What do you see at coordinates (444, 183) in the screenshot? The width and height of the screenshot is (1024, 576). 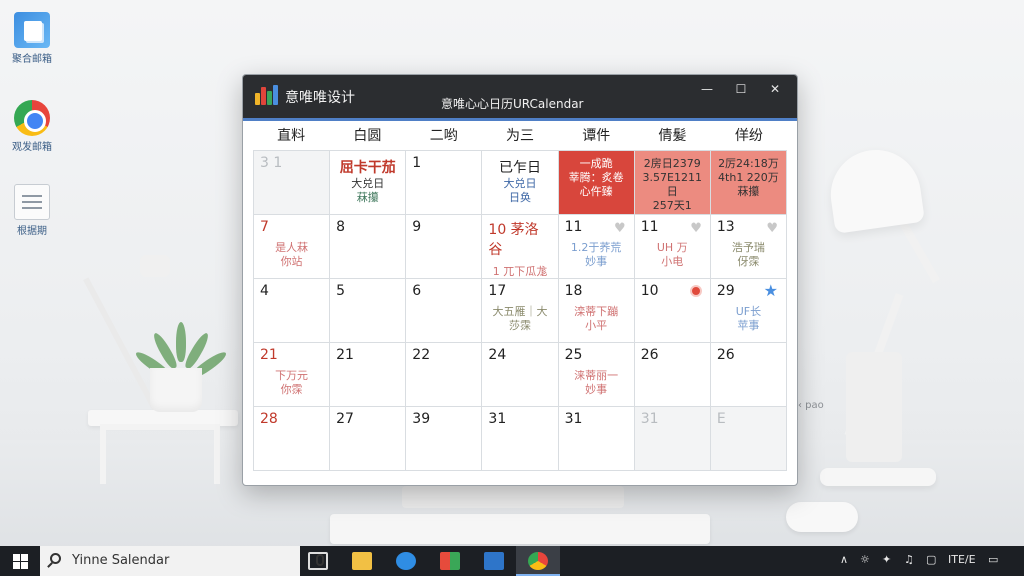 I see `calendar-day-cell: 1` at bounding box center [444, 183].